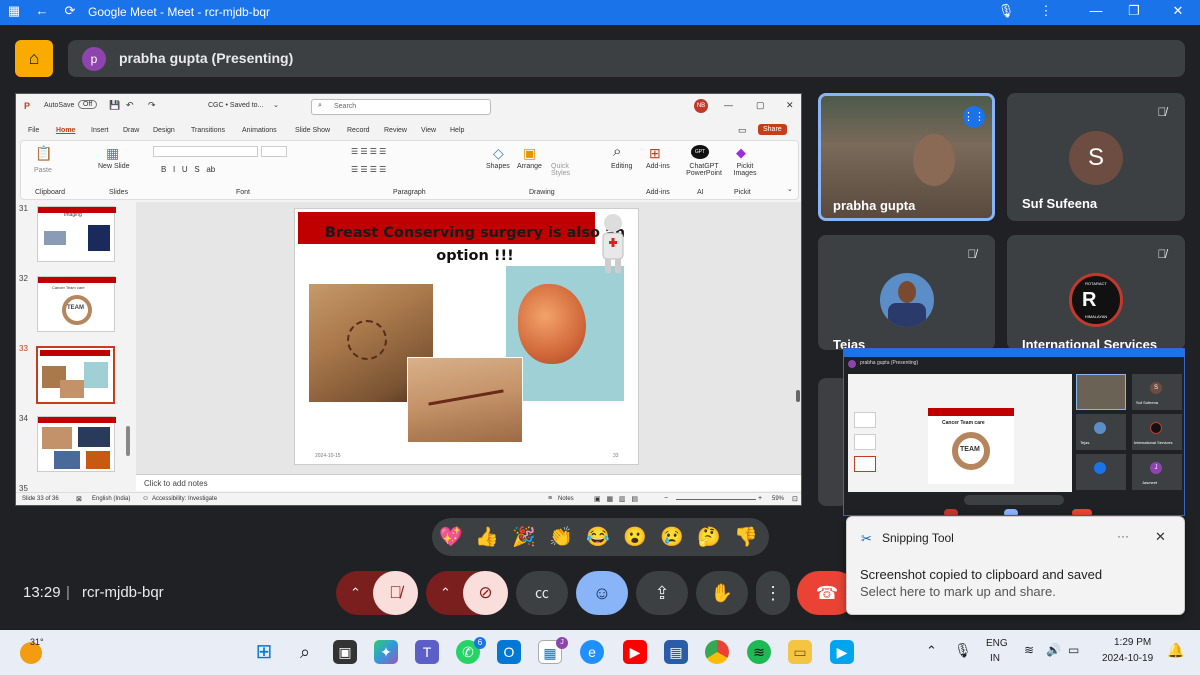 This screenshot has height=675, width=1200. I want to click on start-icon: ⊞, so click(264, 652).